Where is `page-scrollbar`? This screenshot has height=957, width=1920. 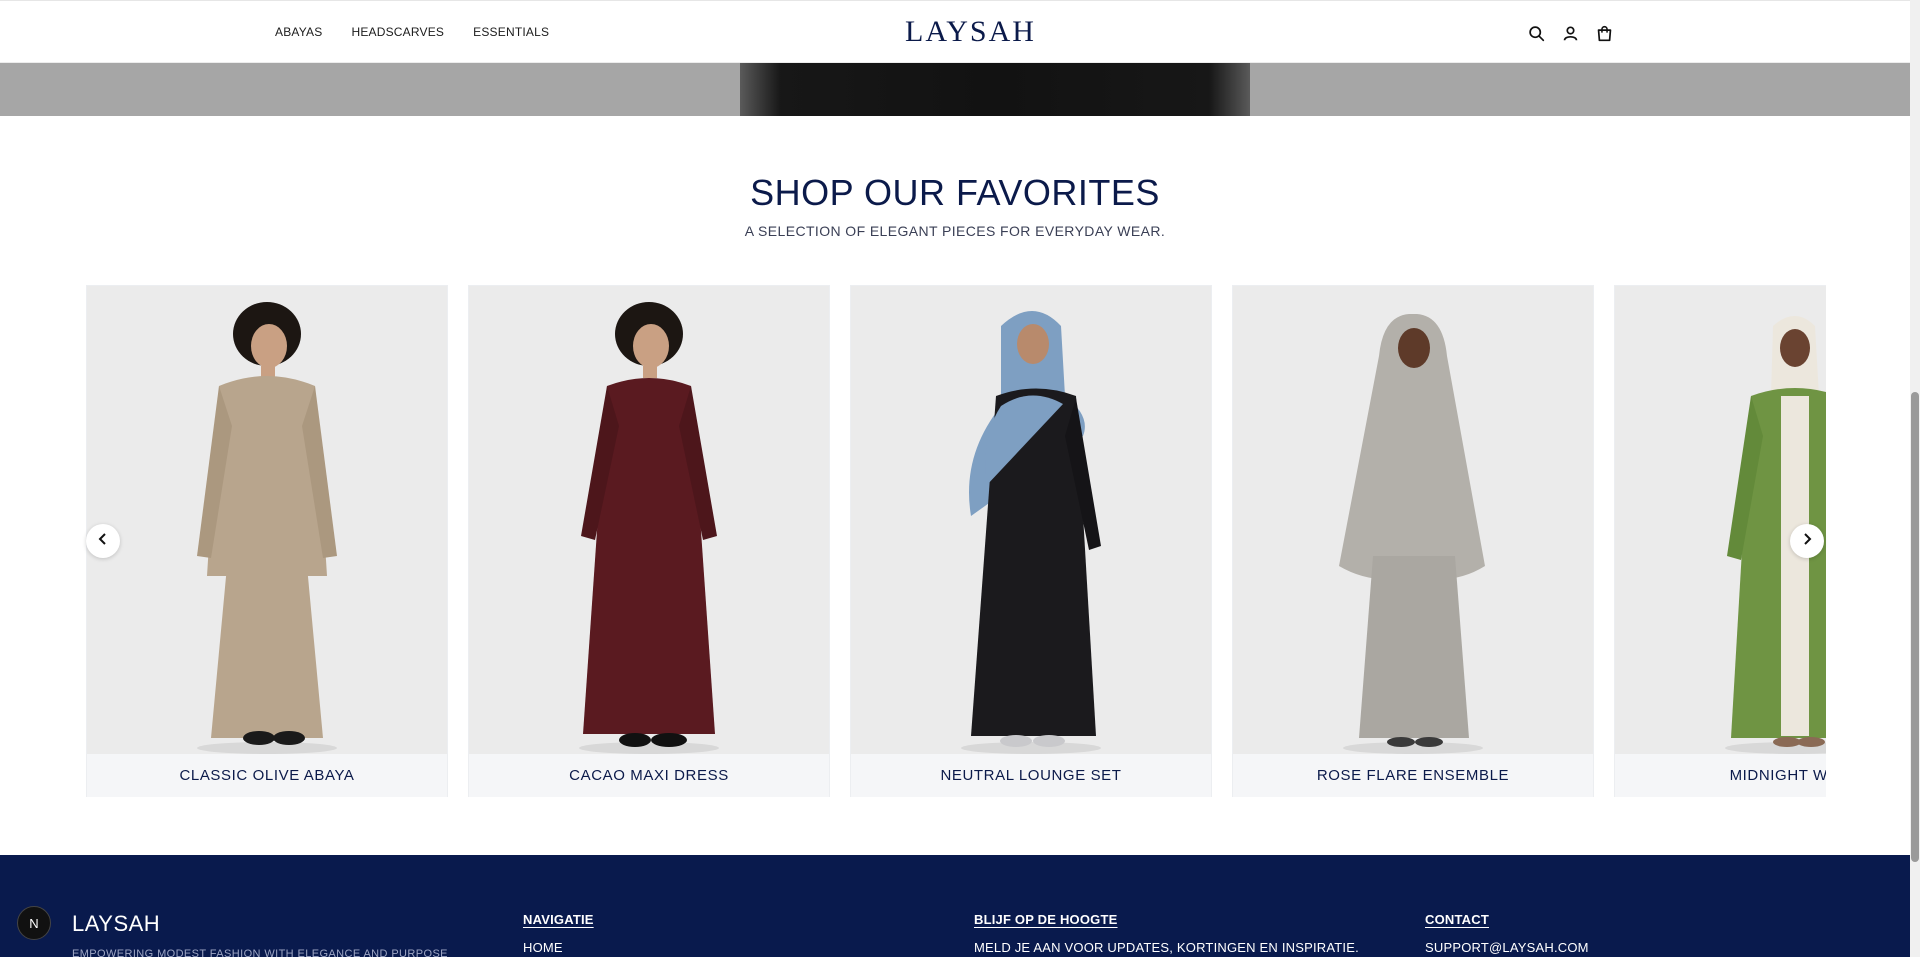 page-scrollbar is located at coordinates (1915, 478).